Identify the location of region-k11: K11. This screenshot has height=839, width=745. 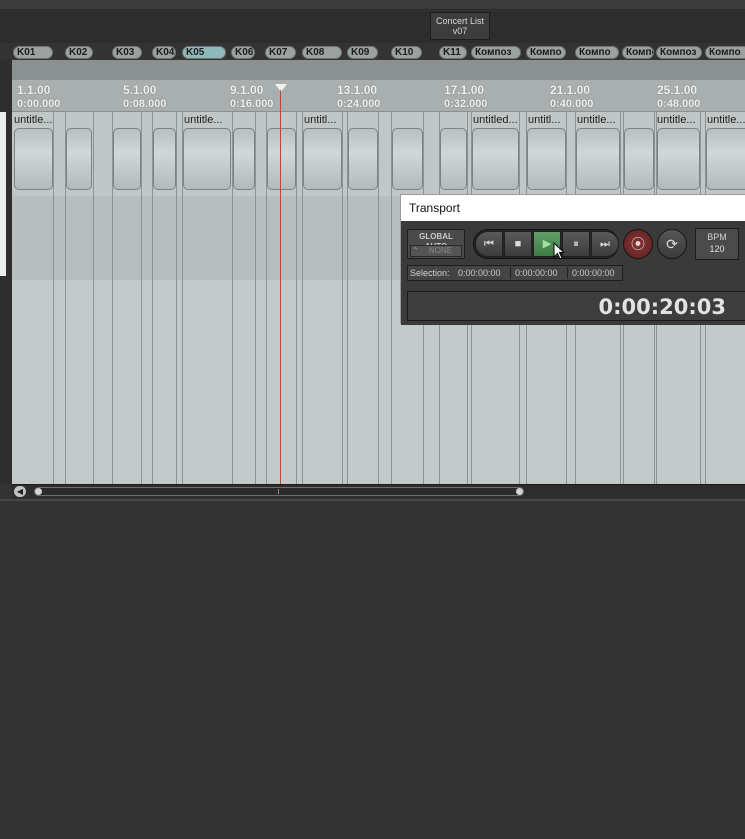
(453, 52).